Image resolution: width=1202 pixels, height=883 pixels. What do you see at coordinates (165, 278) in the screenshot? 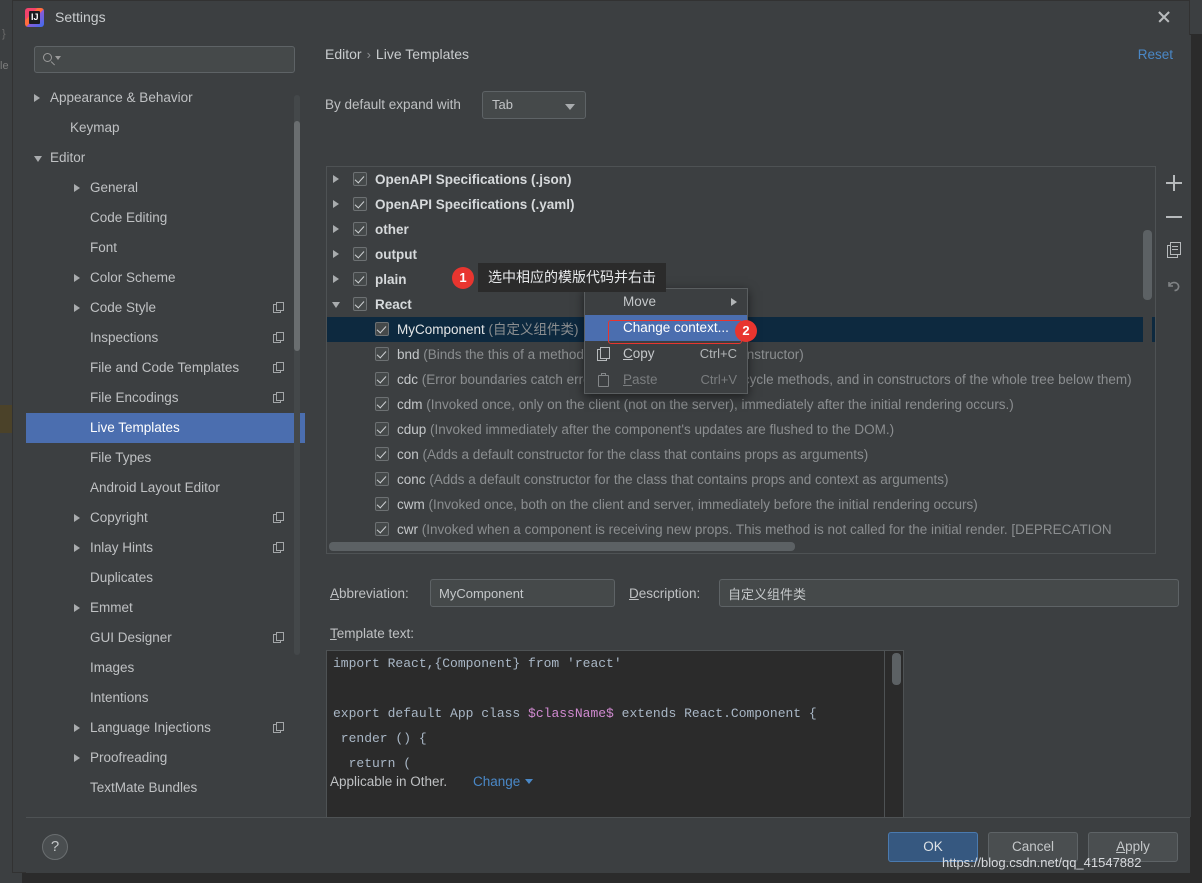
I see `sidebar-item-color-scheme: Color Scheme` at bounding box center [165, 278].